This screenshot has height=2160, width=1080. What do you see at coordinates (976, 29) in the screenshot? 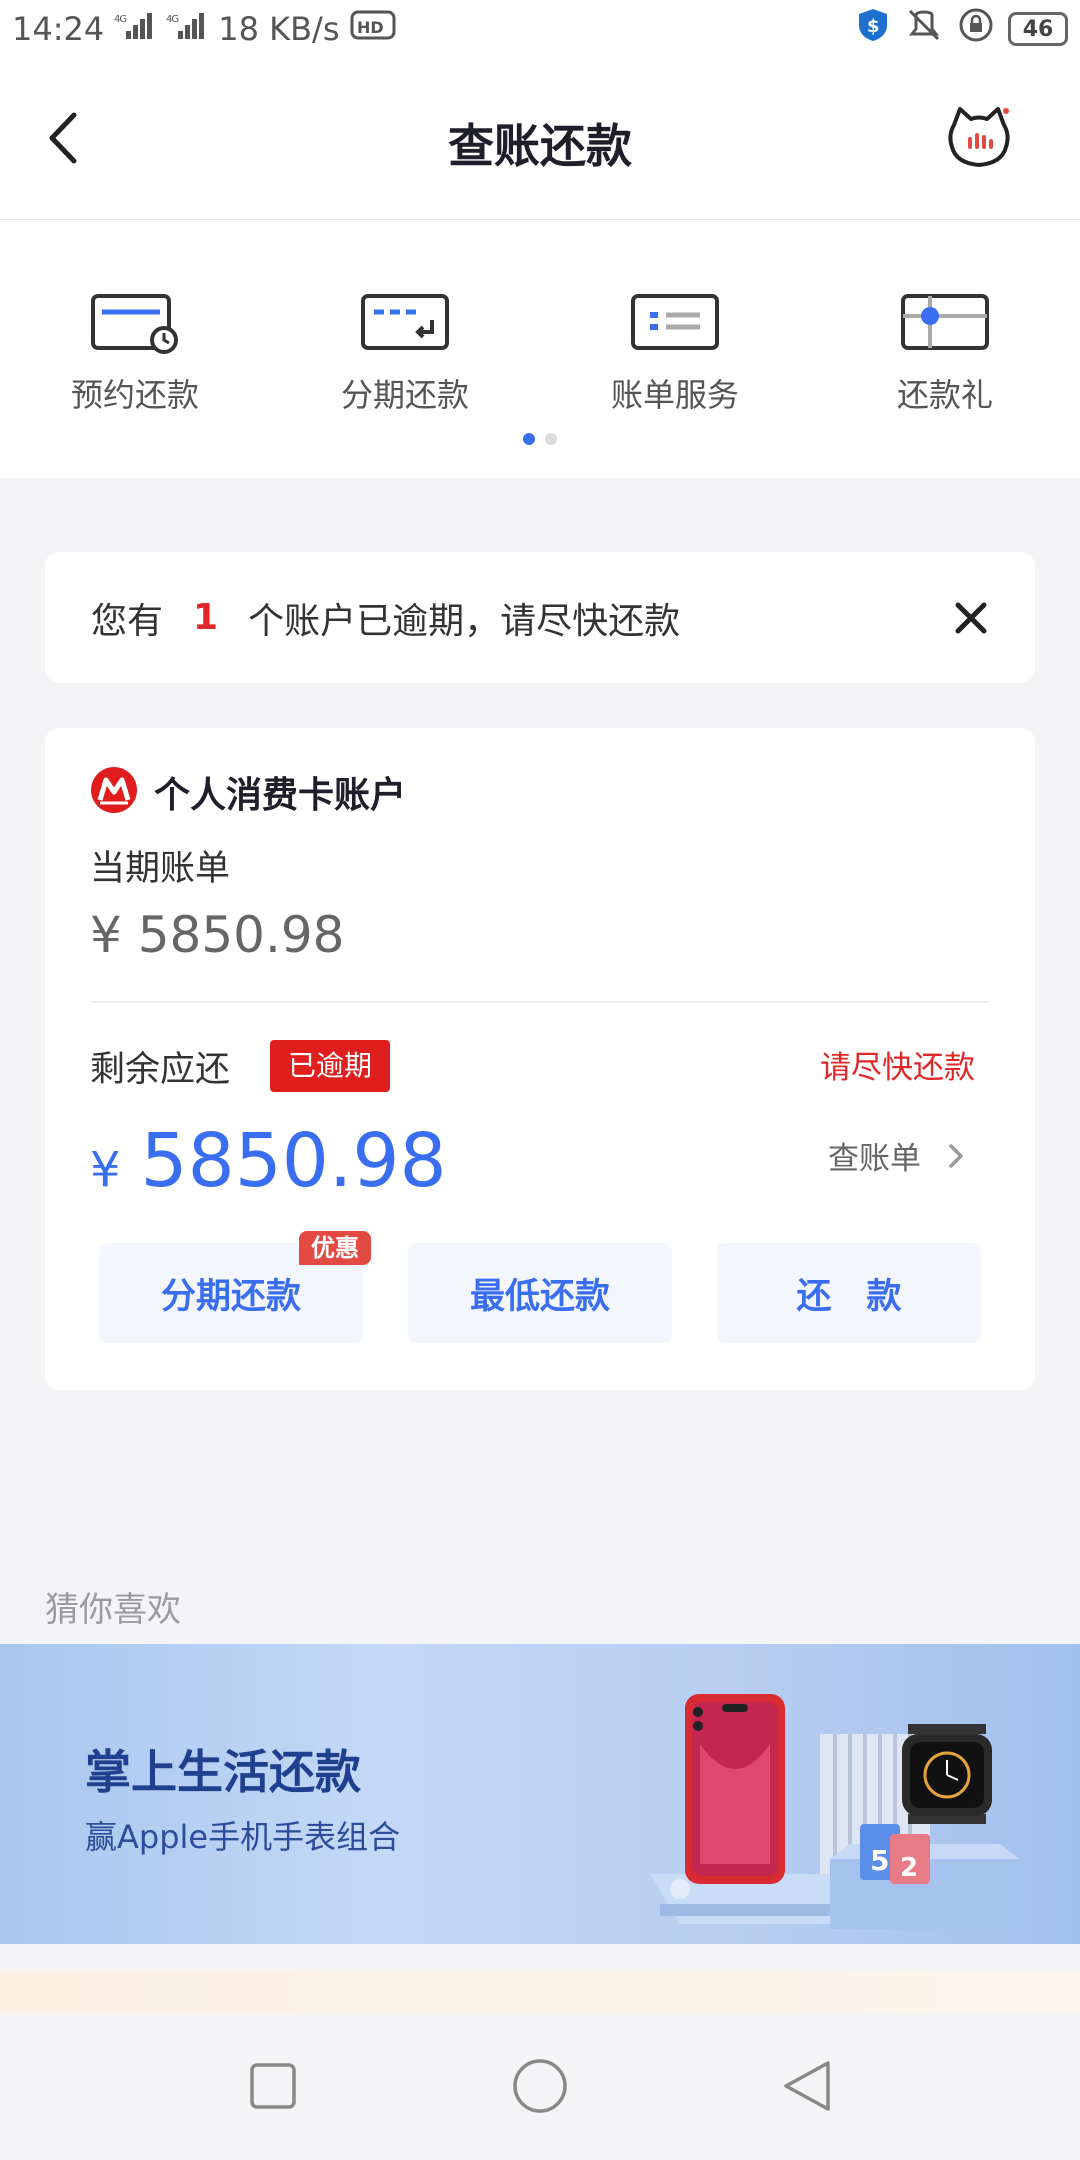
I see `lock-rotation-icon` at bounding box center [976, 29].